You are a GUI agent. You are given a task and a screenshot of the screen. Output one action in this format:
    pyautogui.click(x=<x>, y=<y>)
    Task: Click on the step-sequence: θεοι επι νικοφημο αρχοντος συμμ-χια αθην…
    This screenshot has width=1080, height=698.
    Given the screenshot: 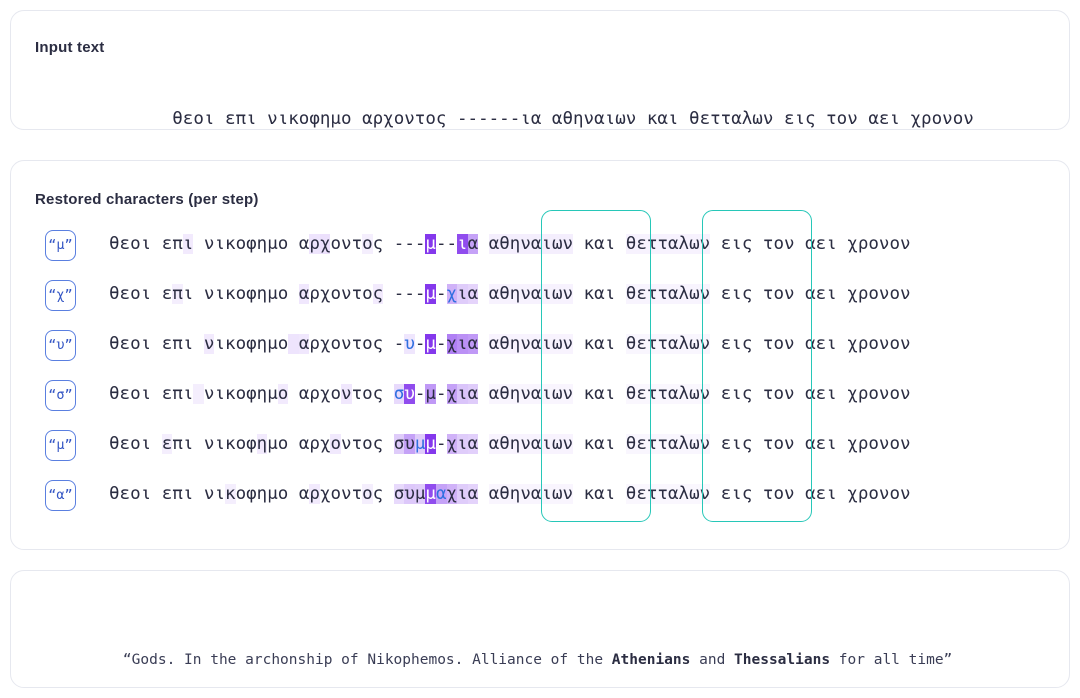 What is the action you would take?
    pyautogui.click(x=510, y=444)
    